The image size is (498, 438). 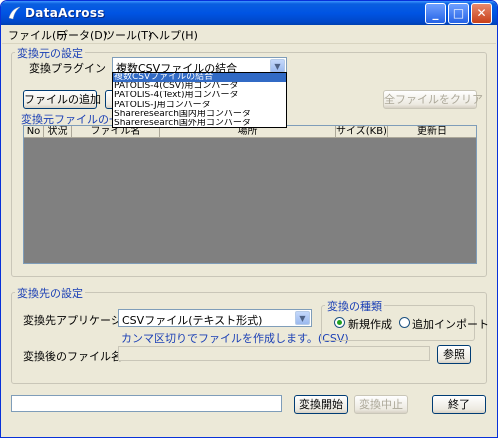 I want to click on kind-append-radio, so click(x=404, y=322).